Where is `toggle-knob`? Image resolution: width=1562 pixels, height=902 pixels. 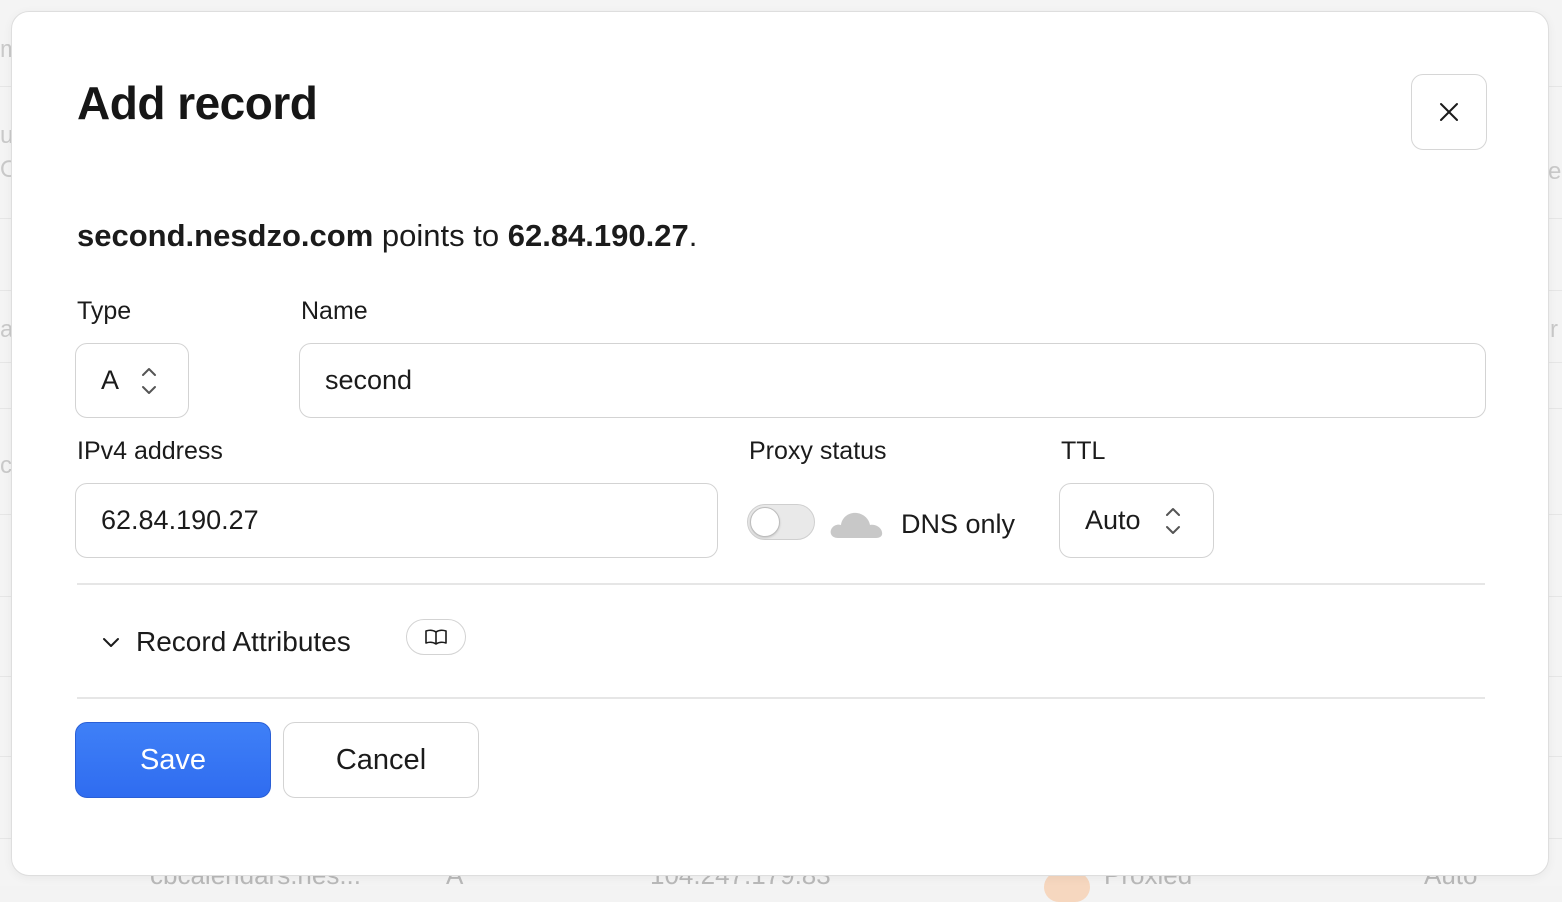 toggle-knob is located at coordinates (765, 522).